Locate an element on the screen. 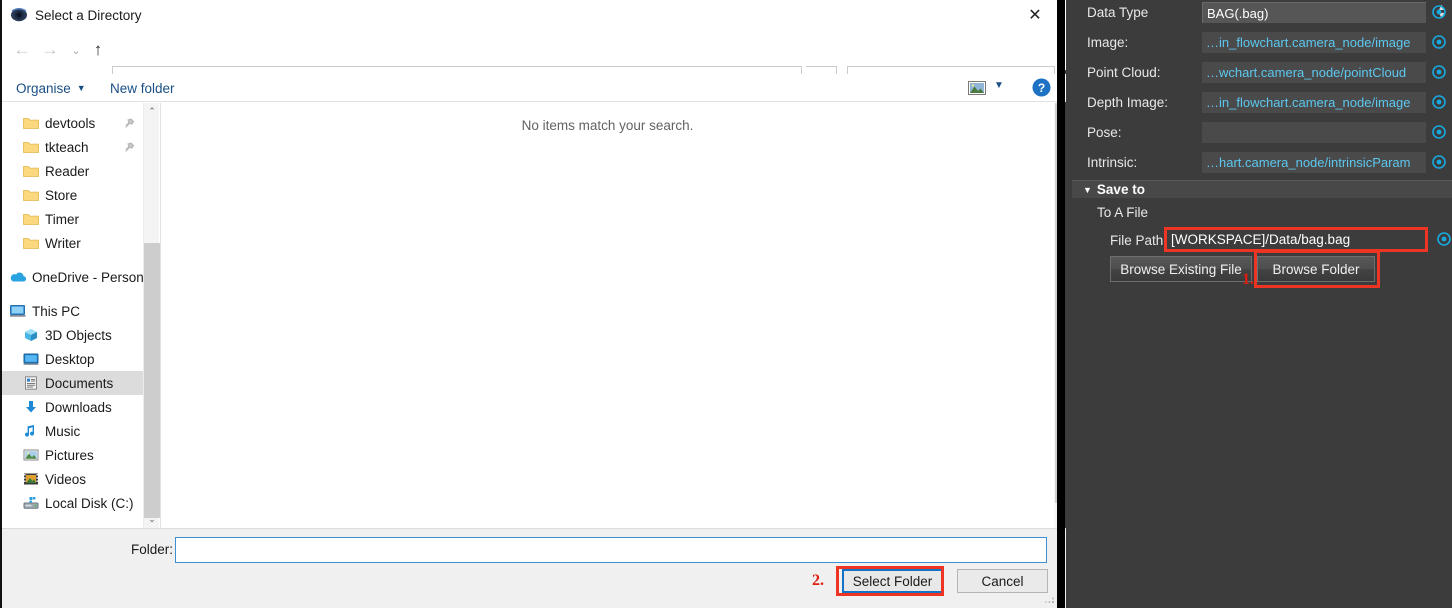 The image size is (1452, 608). browse-existing-file-button: Browse Existing File is located at coordinates (1181, 269).